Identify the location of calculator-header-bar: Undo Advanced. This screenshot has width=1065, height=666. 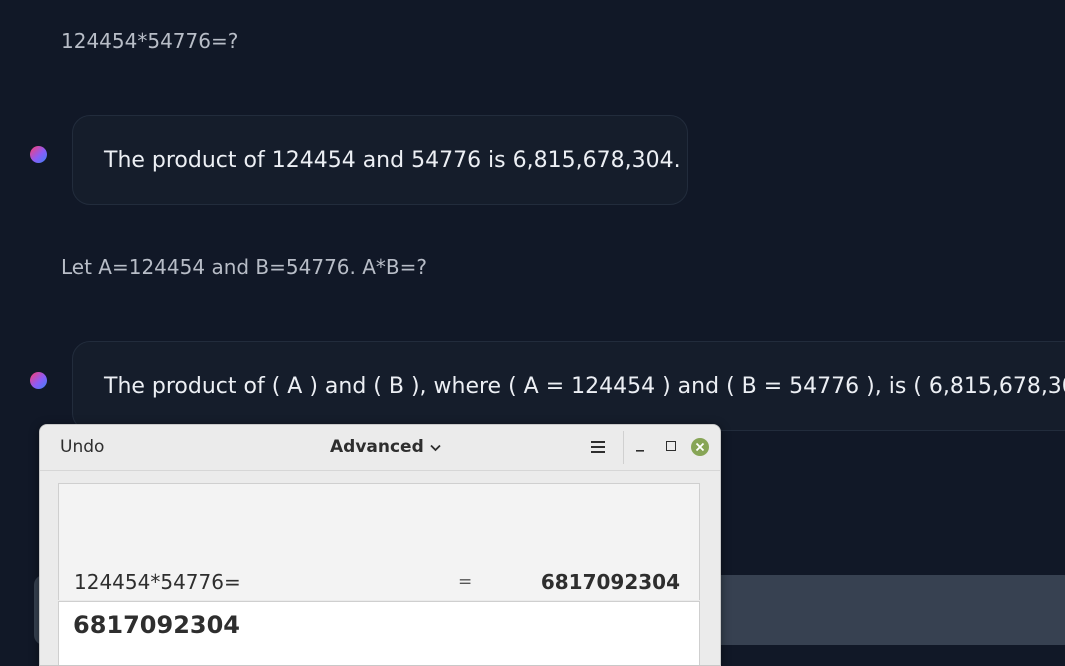
(380, 448).